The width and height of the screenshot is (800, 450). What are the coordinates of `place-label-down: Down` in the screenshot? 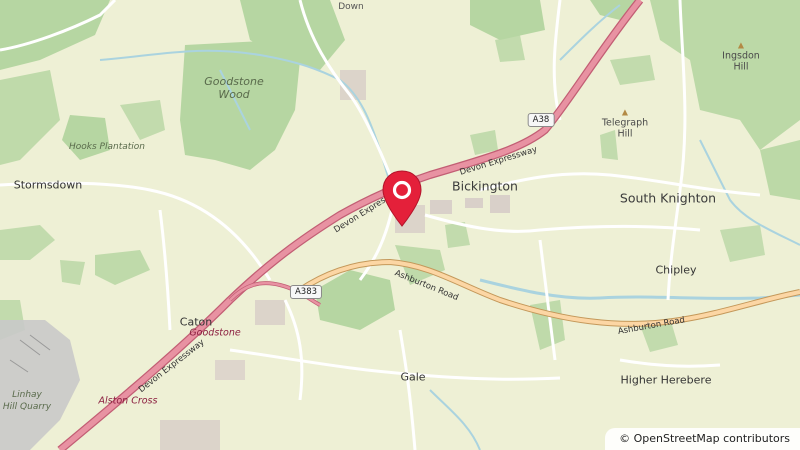 It's located at (351, 7).